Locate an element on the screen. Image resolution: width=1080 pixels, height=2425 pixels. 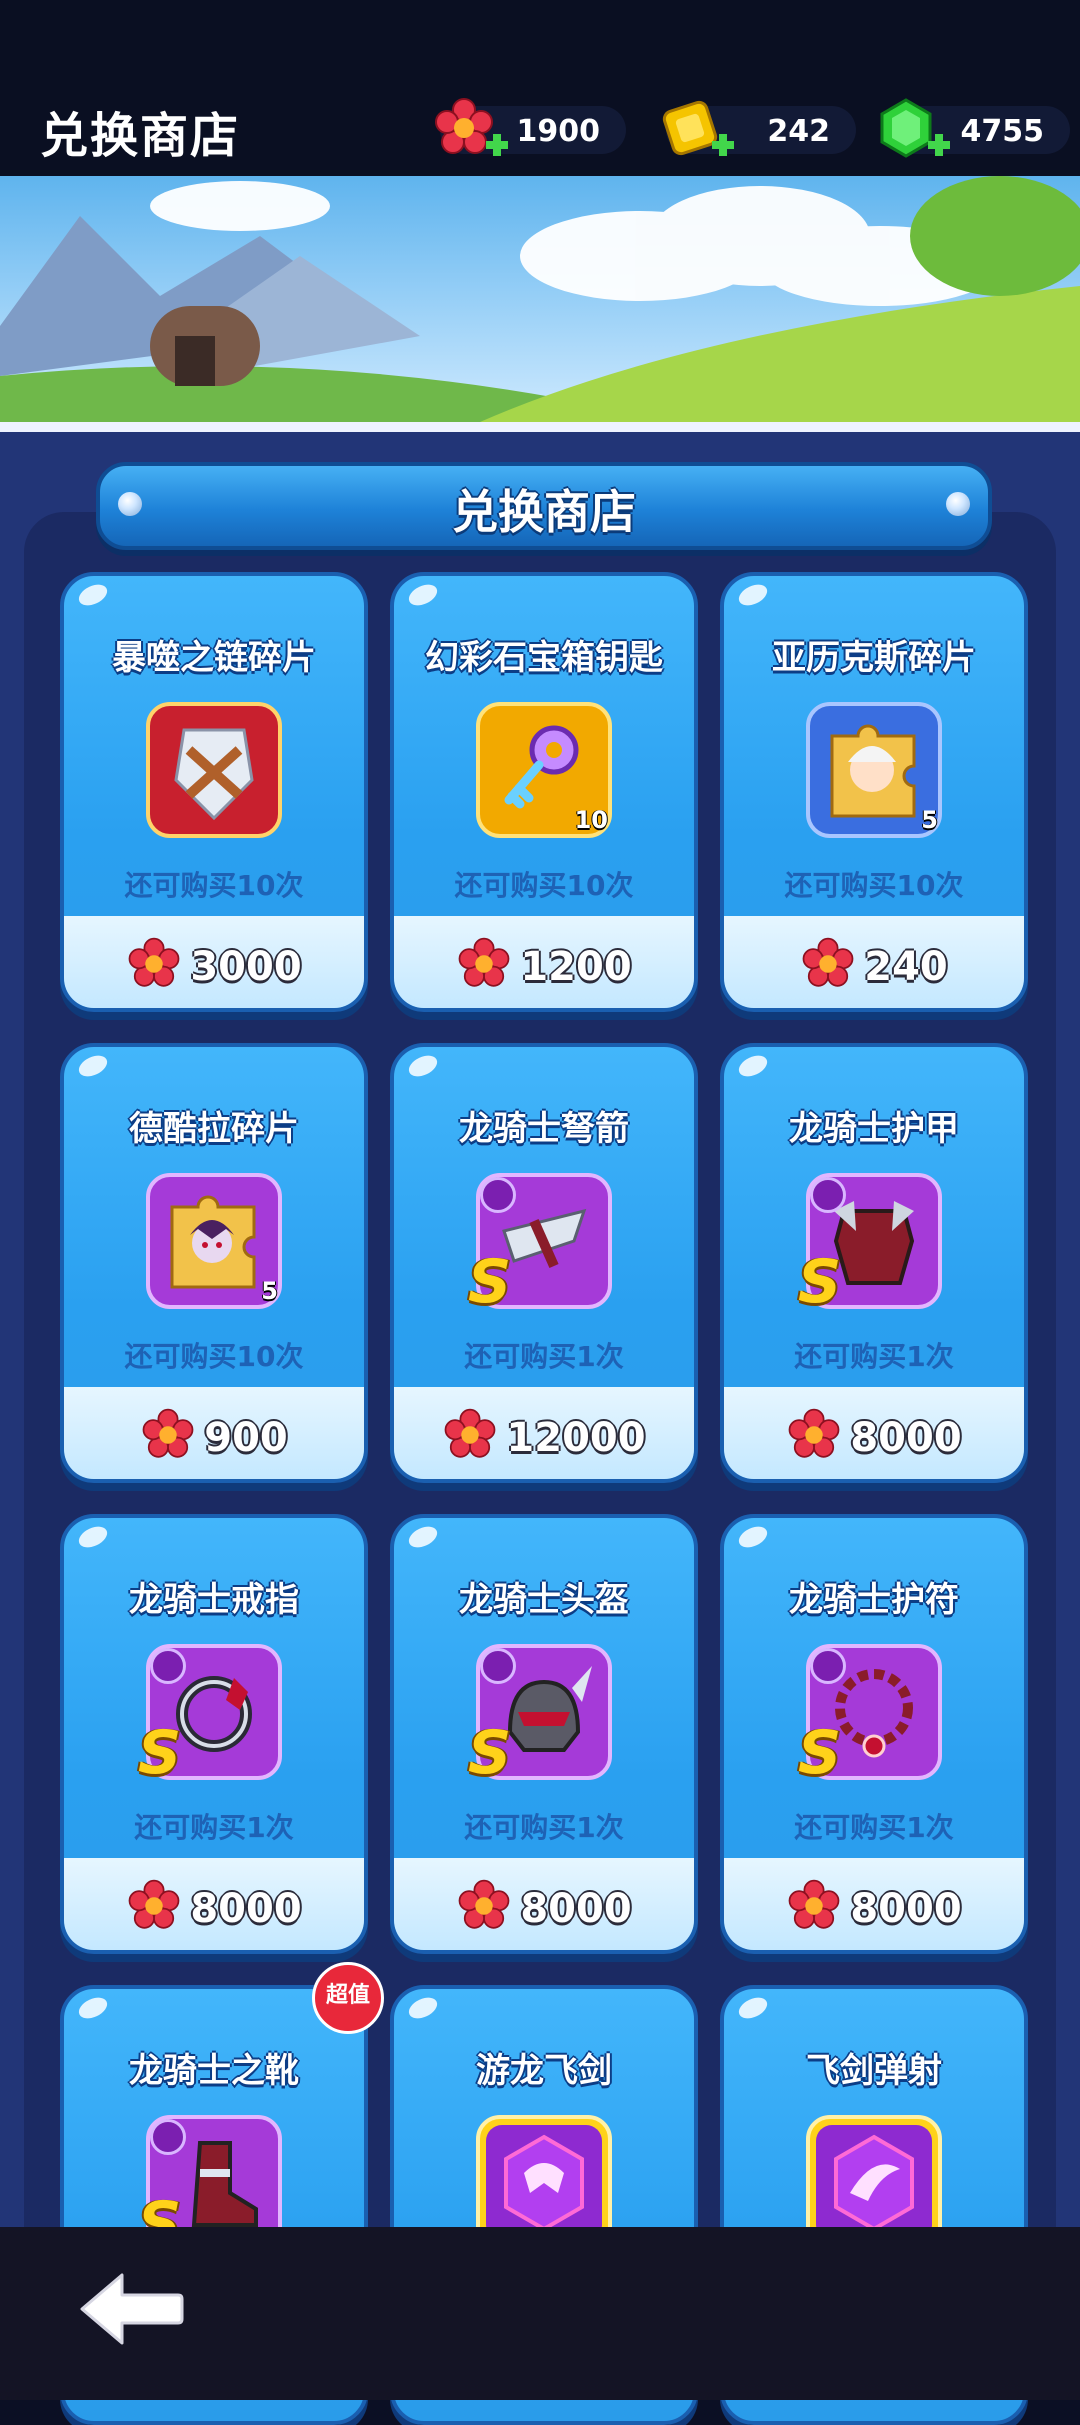
item-name: 龙骑士戒指 is located at coordinates (214, 1600).